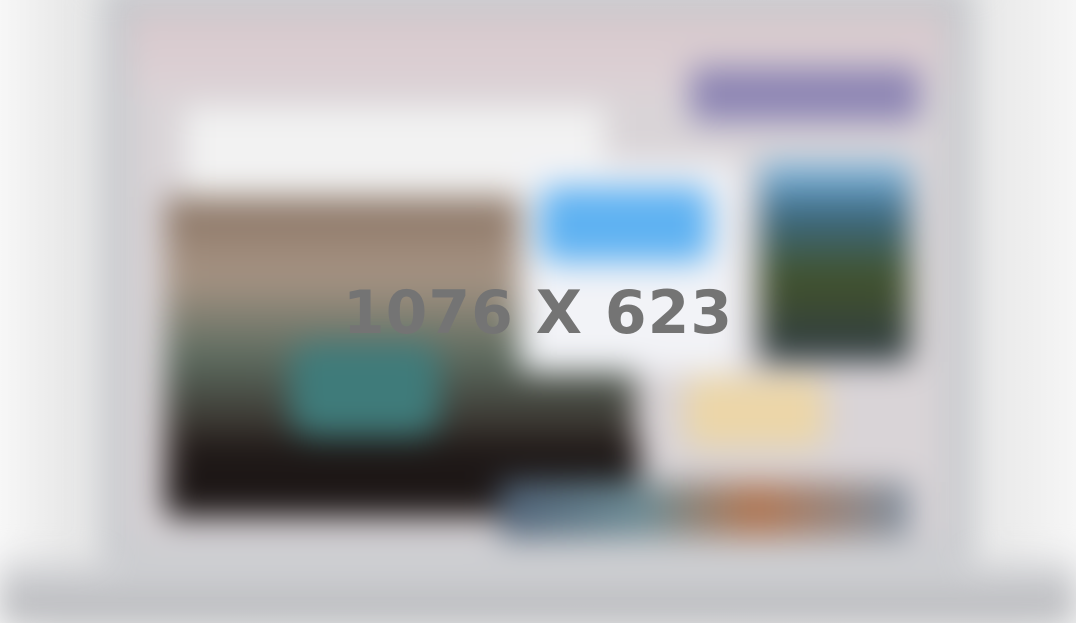 This screenshot has width=1076, height=623. I want to click on center-card-blue-block, so click(625, 224).